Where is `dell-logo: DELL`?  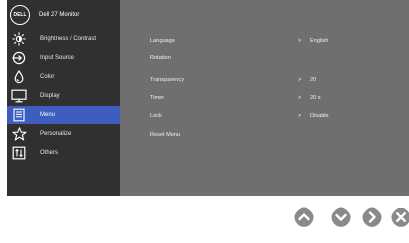 dell-logo: DELL is located at coordinates (20, 15).